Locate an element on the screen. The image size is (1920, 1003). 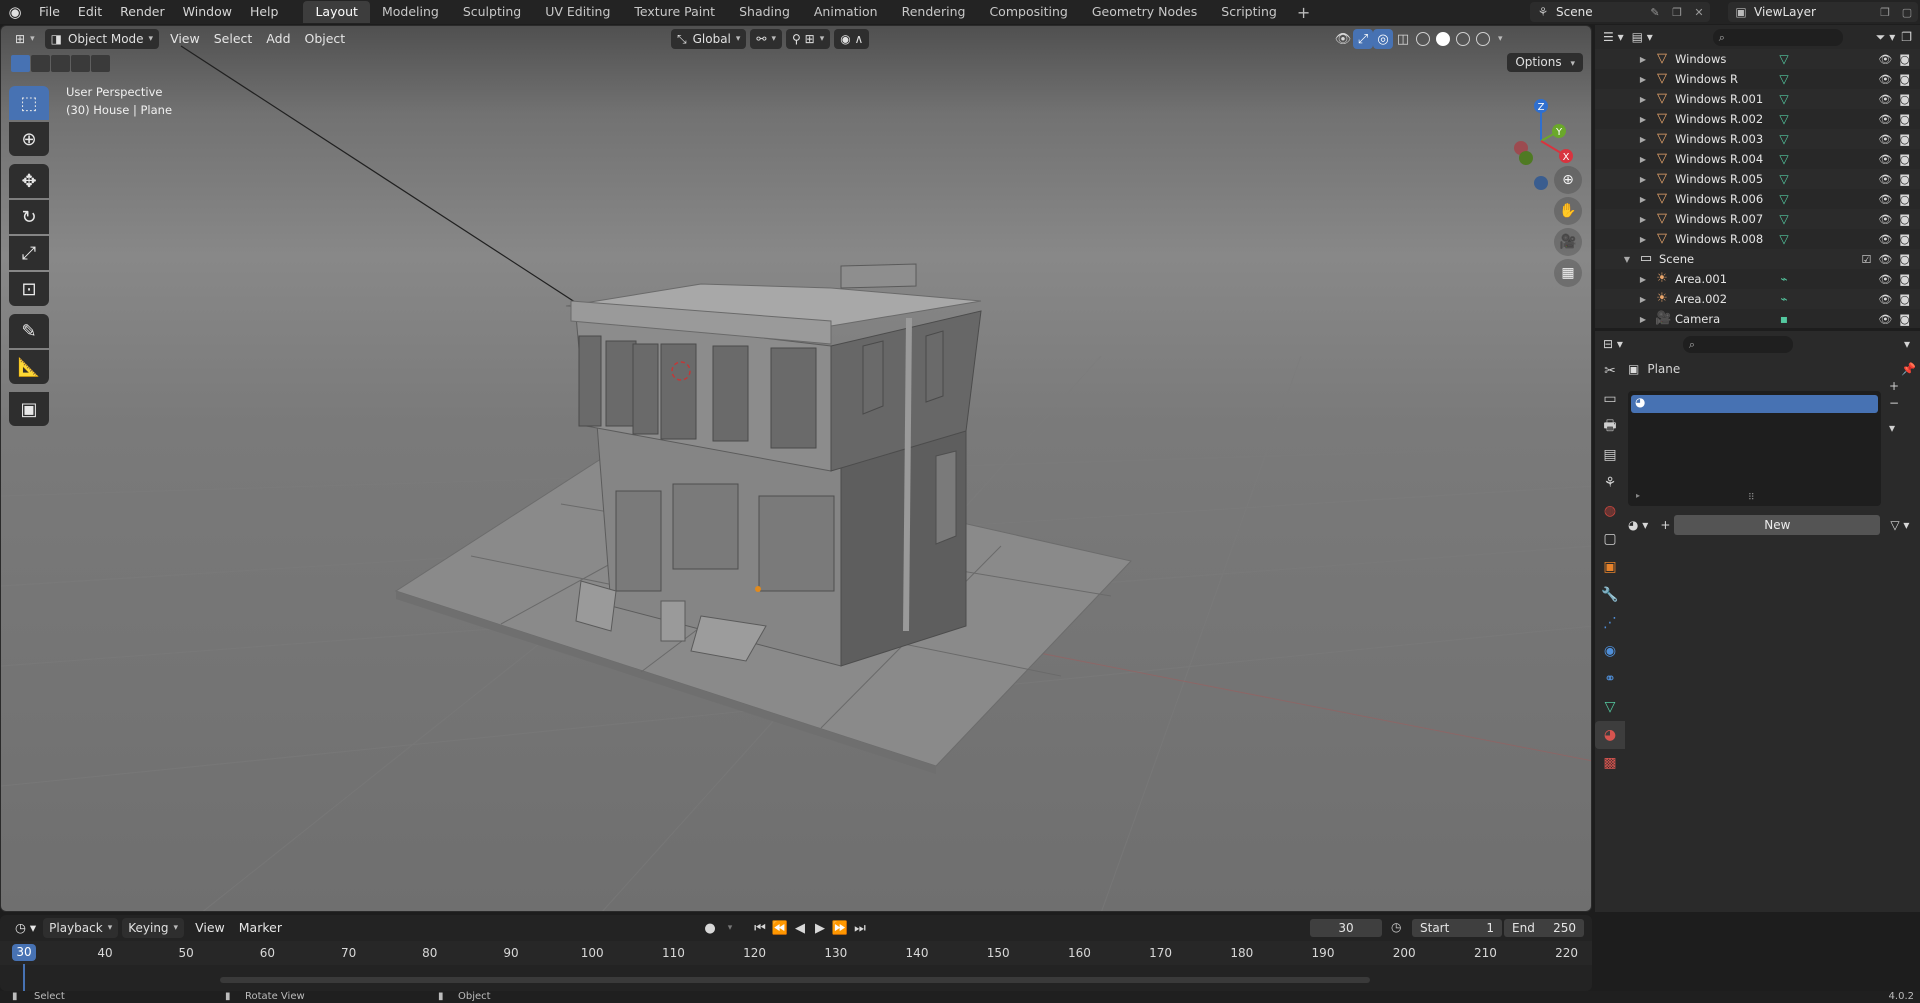
render-tab-icon: ▭ is located at coordinates (1610, 399).